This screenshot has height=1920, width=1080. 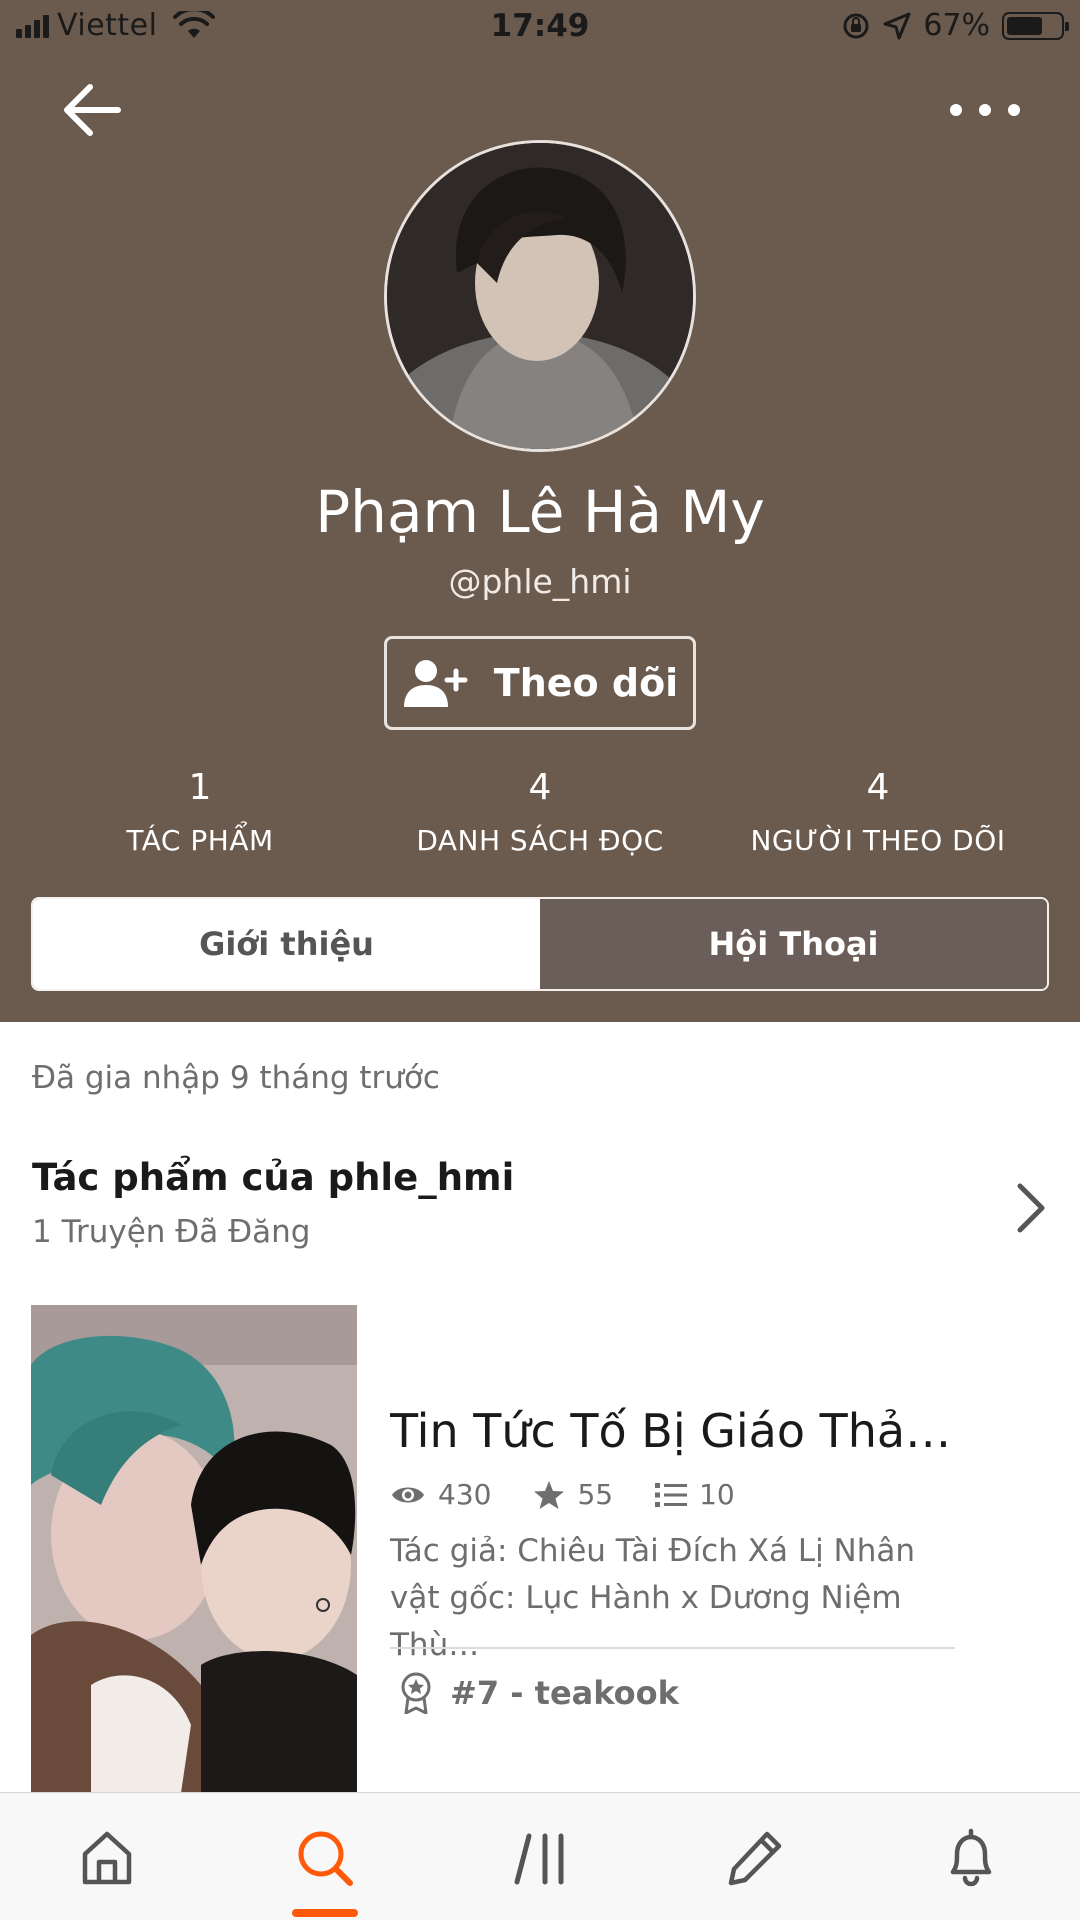 I want to click on status-bar: Viettel 17:49 67%, so click(x=540, y=27).